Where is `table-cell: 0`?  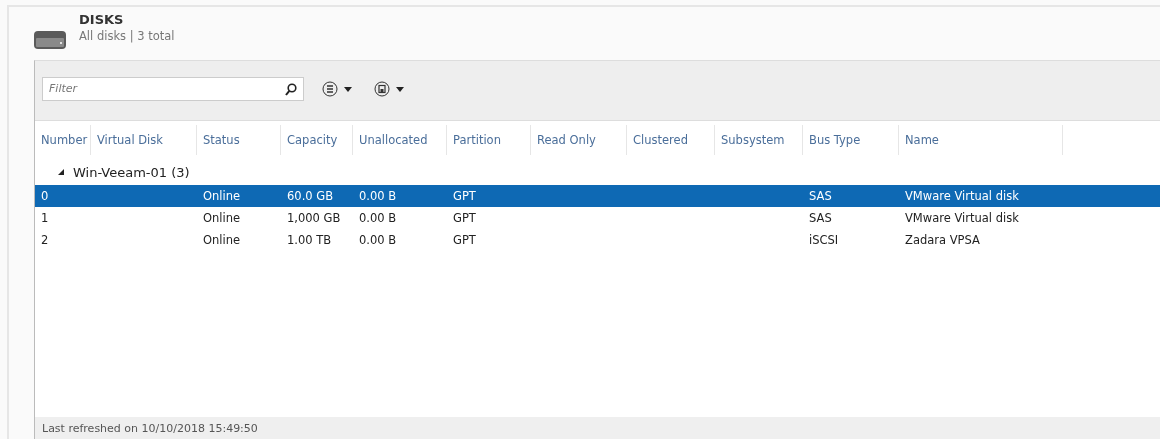 table-cell: 0 is located at coordinates (45, 196).